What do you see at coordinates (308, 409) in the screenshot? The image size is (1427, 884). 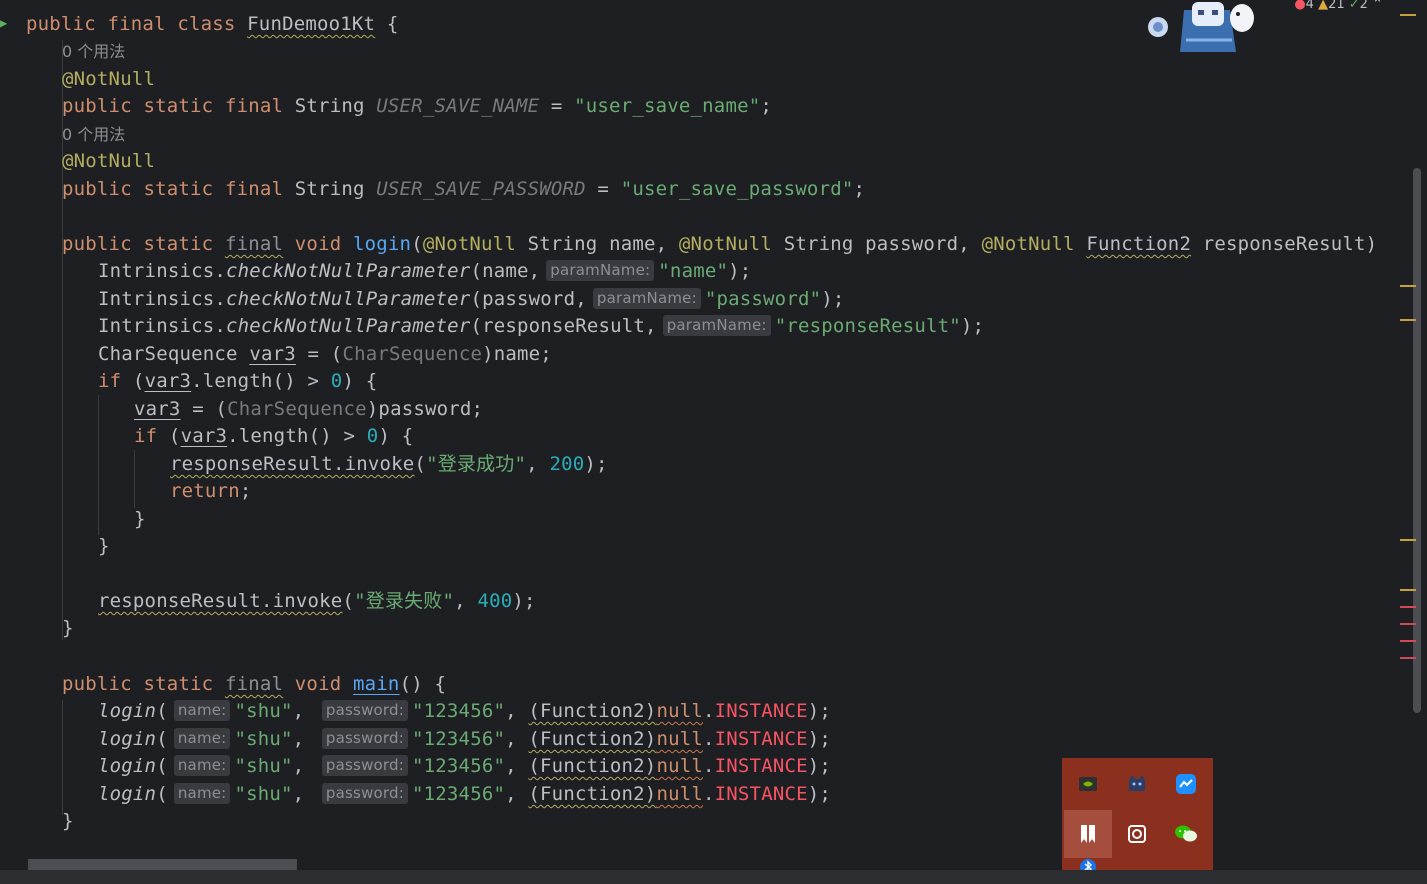 I see `assignment: var3 = (CharSequence)password;` at bounding box center [308, 409].